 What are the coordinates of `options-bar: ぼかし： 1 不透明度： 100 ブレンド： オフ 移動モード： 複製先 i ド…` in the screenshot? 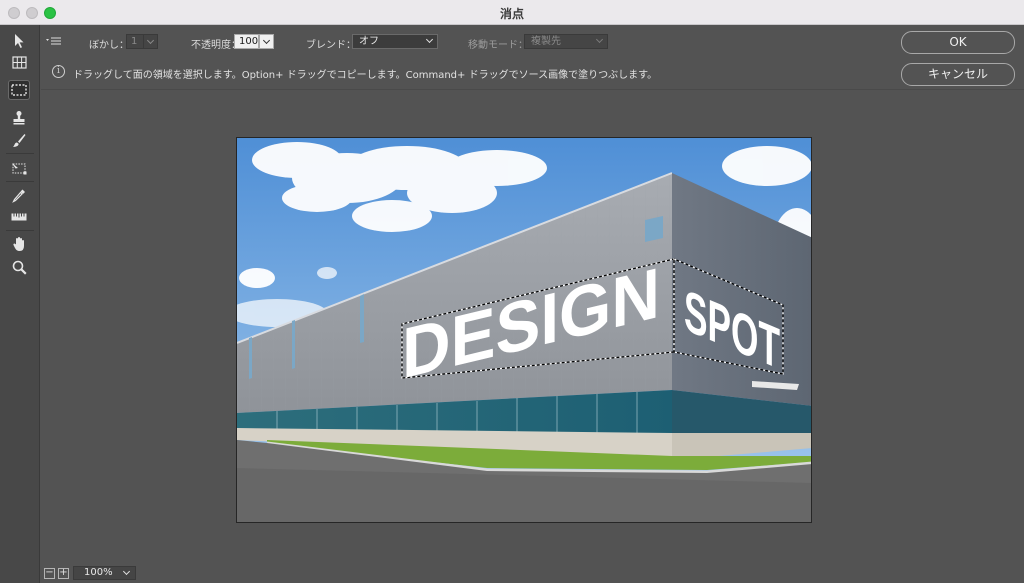 It's located at (532, 57).